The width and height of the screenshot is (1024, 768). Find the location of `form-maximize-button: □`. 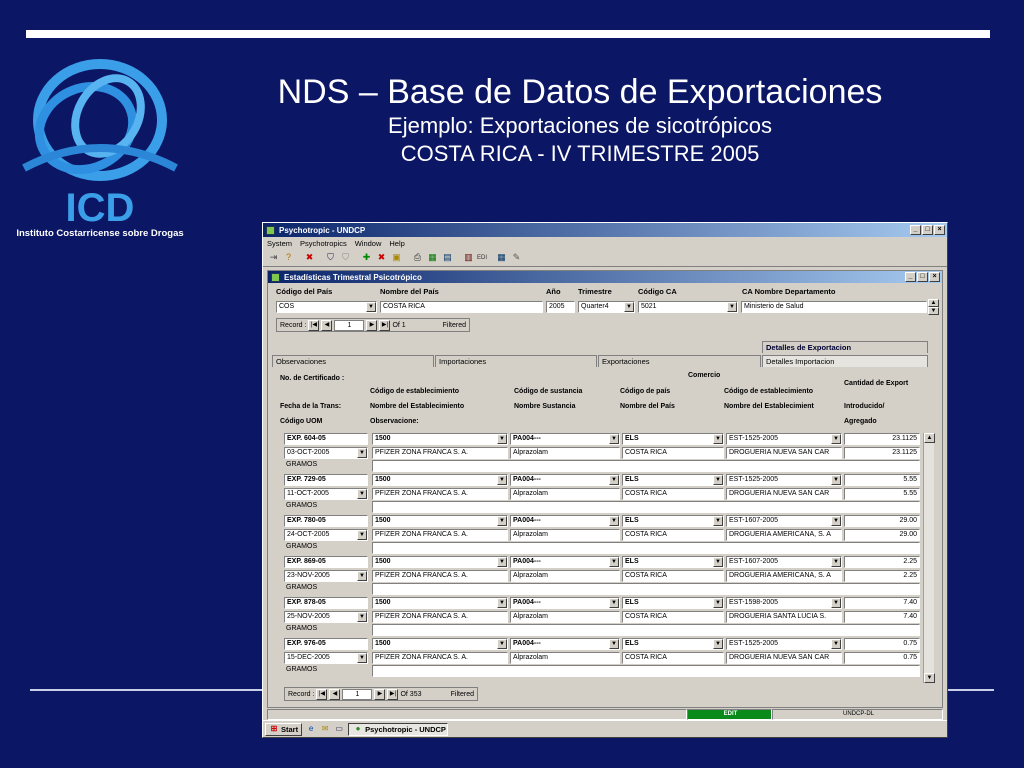

form-maximize-button: □ is located at coordinates (922, 277).